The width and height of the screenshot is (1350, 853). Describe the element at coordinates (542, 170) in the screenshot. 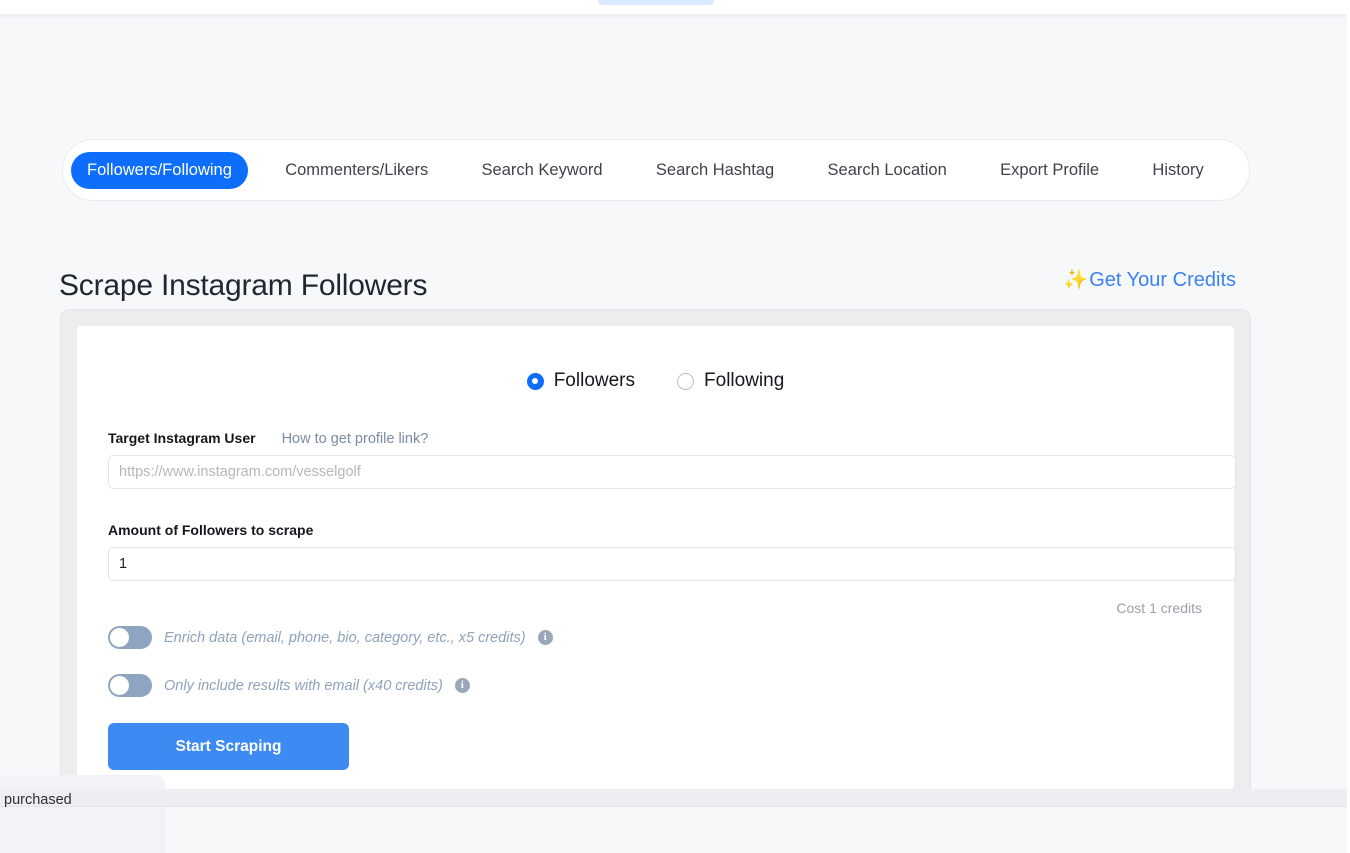

I see `tab-search-keyword: Search Keyword` at that location.